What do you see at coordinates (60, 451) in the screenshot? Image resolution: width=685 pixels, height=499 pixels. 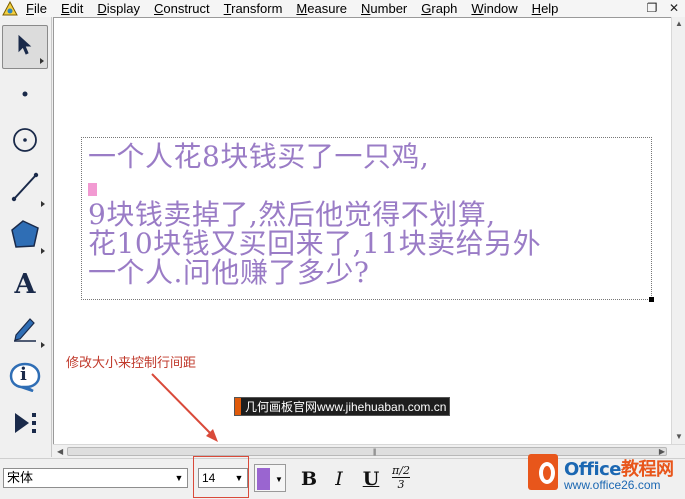 I see `scroll-left-icon: ◀` at bounding box center [60, 451].